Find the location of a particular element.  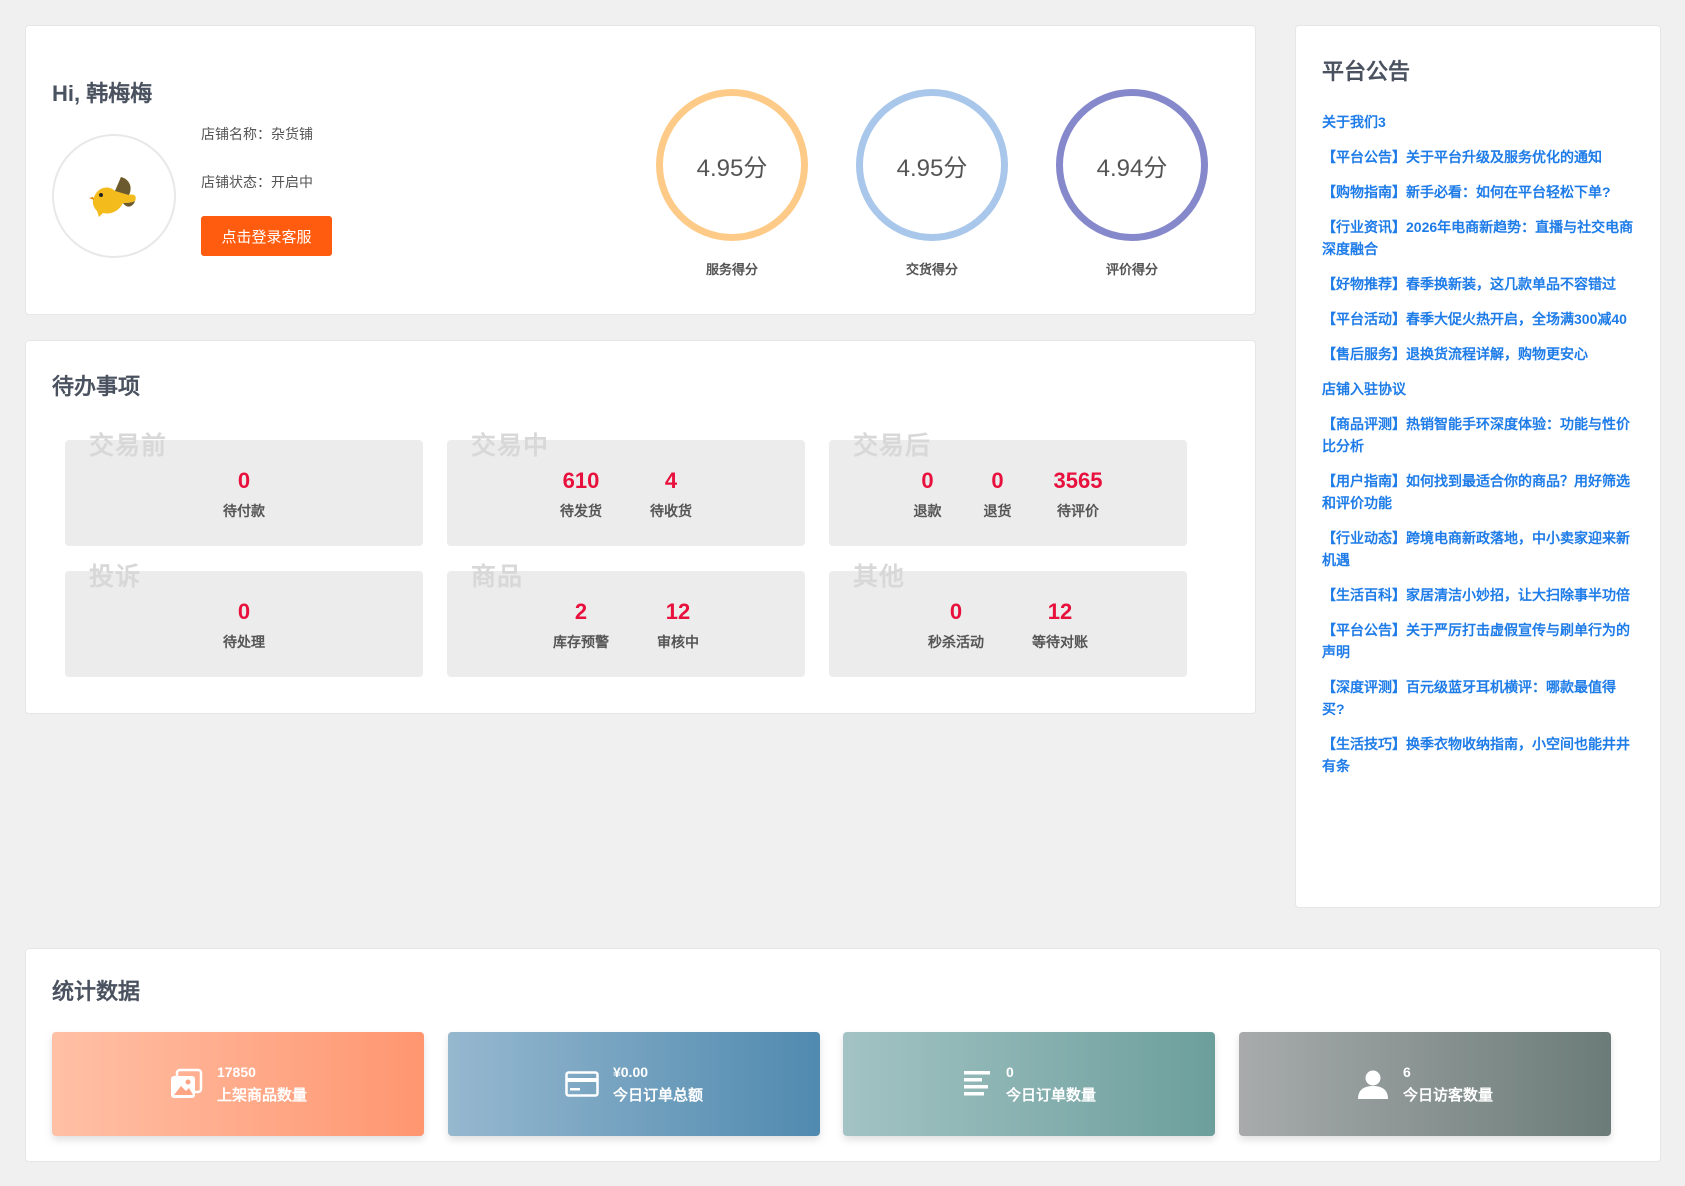

review-score: 4.94分 评价得分 is located at coordinates (1132, 183).